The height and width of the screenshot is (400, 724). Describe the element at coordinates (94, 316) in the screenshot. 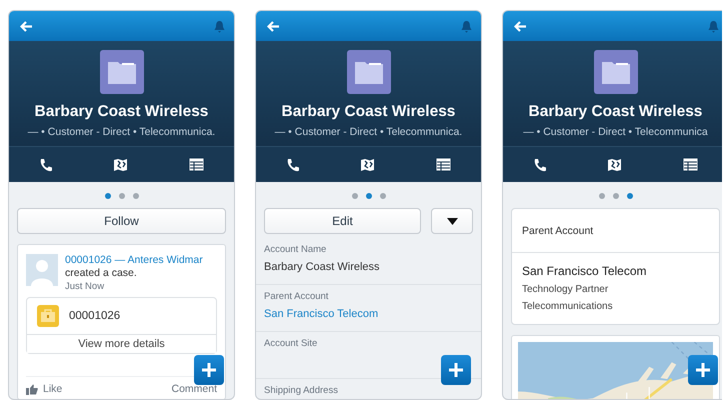

I see `case-number: 00001026` at that location.